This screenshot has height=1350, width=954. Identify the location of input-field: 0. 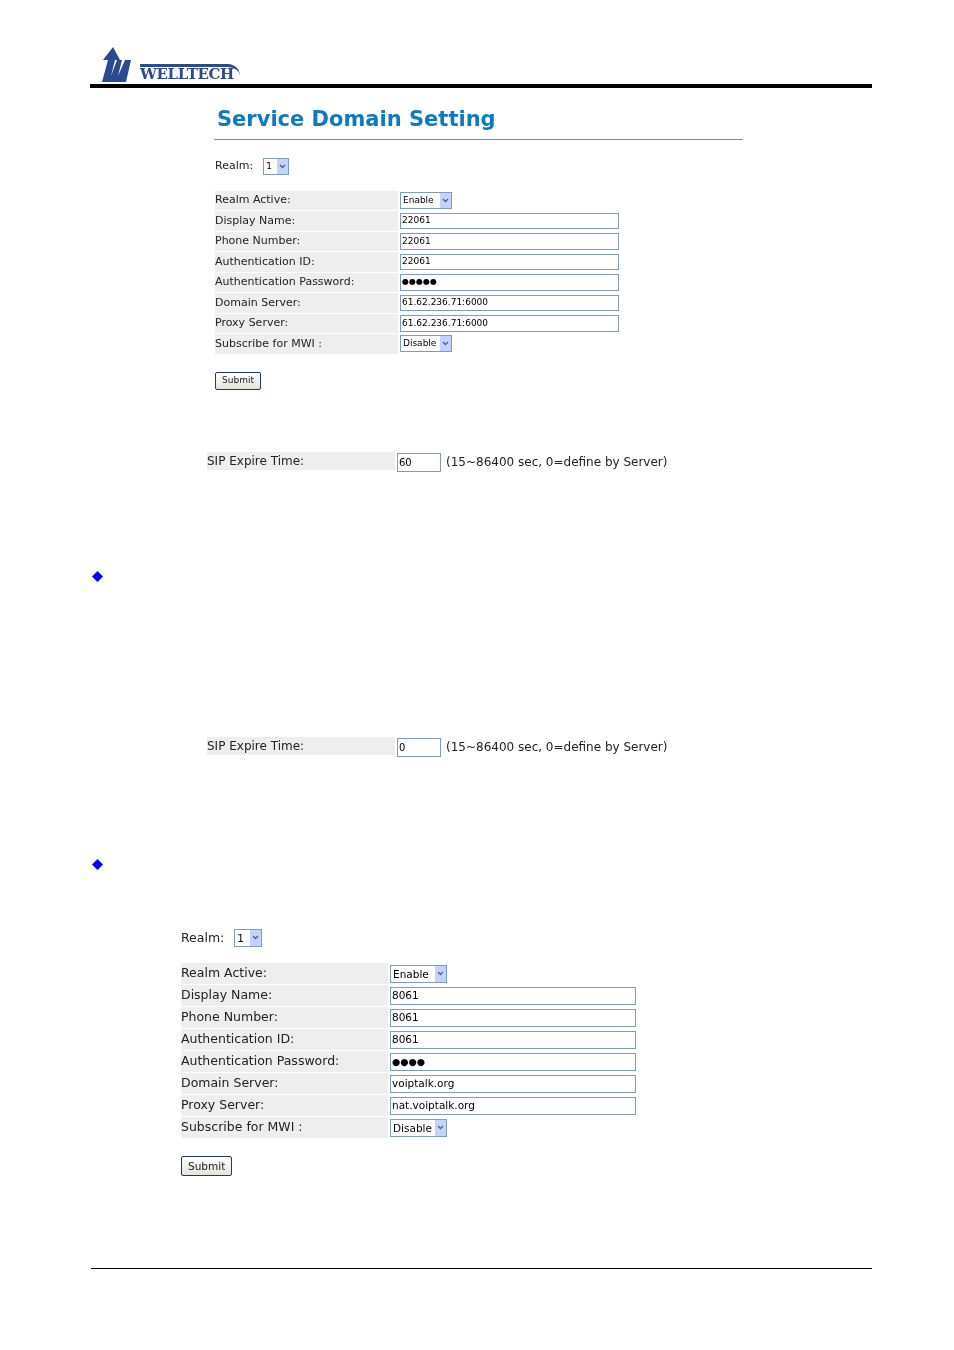
(419, 747).